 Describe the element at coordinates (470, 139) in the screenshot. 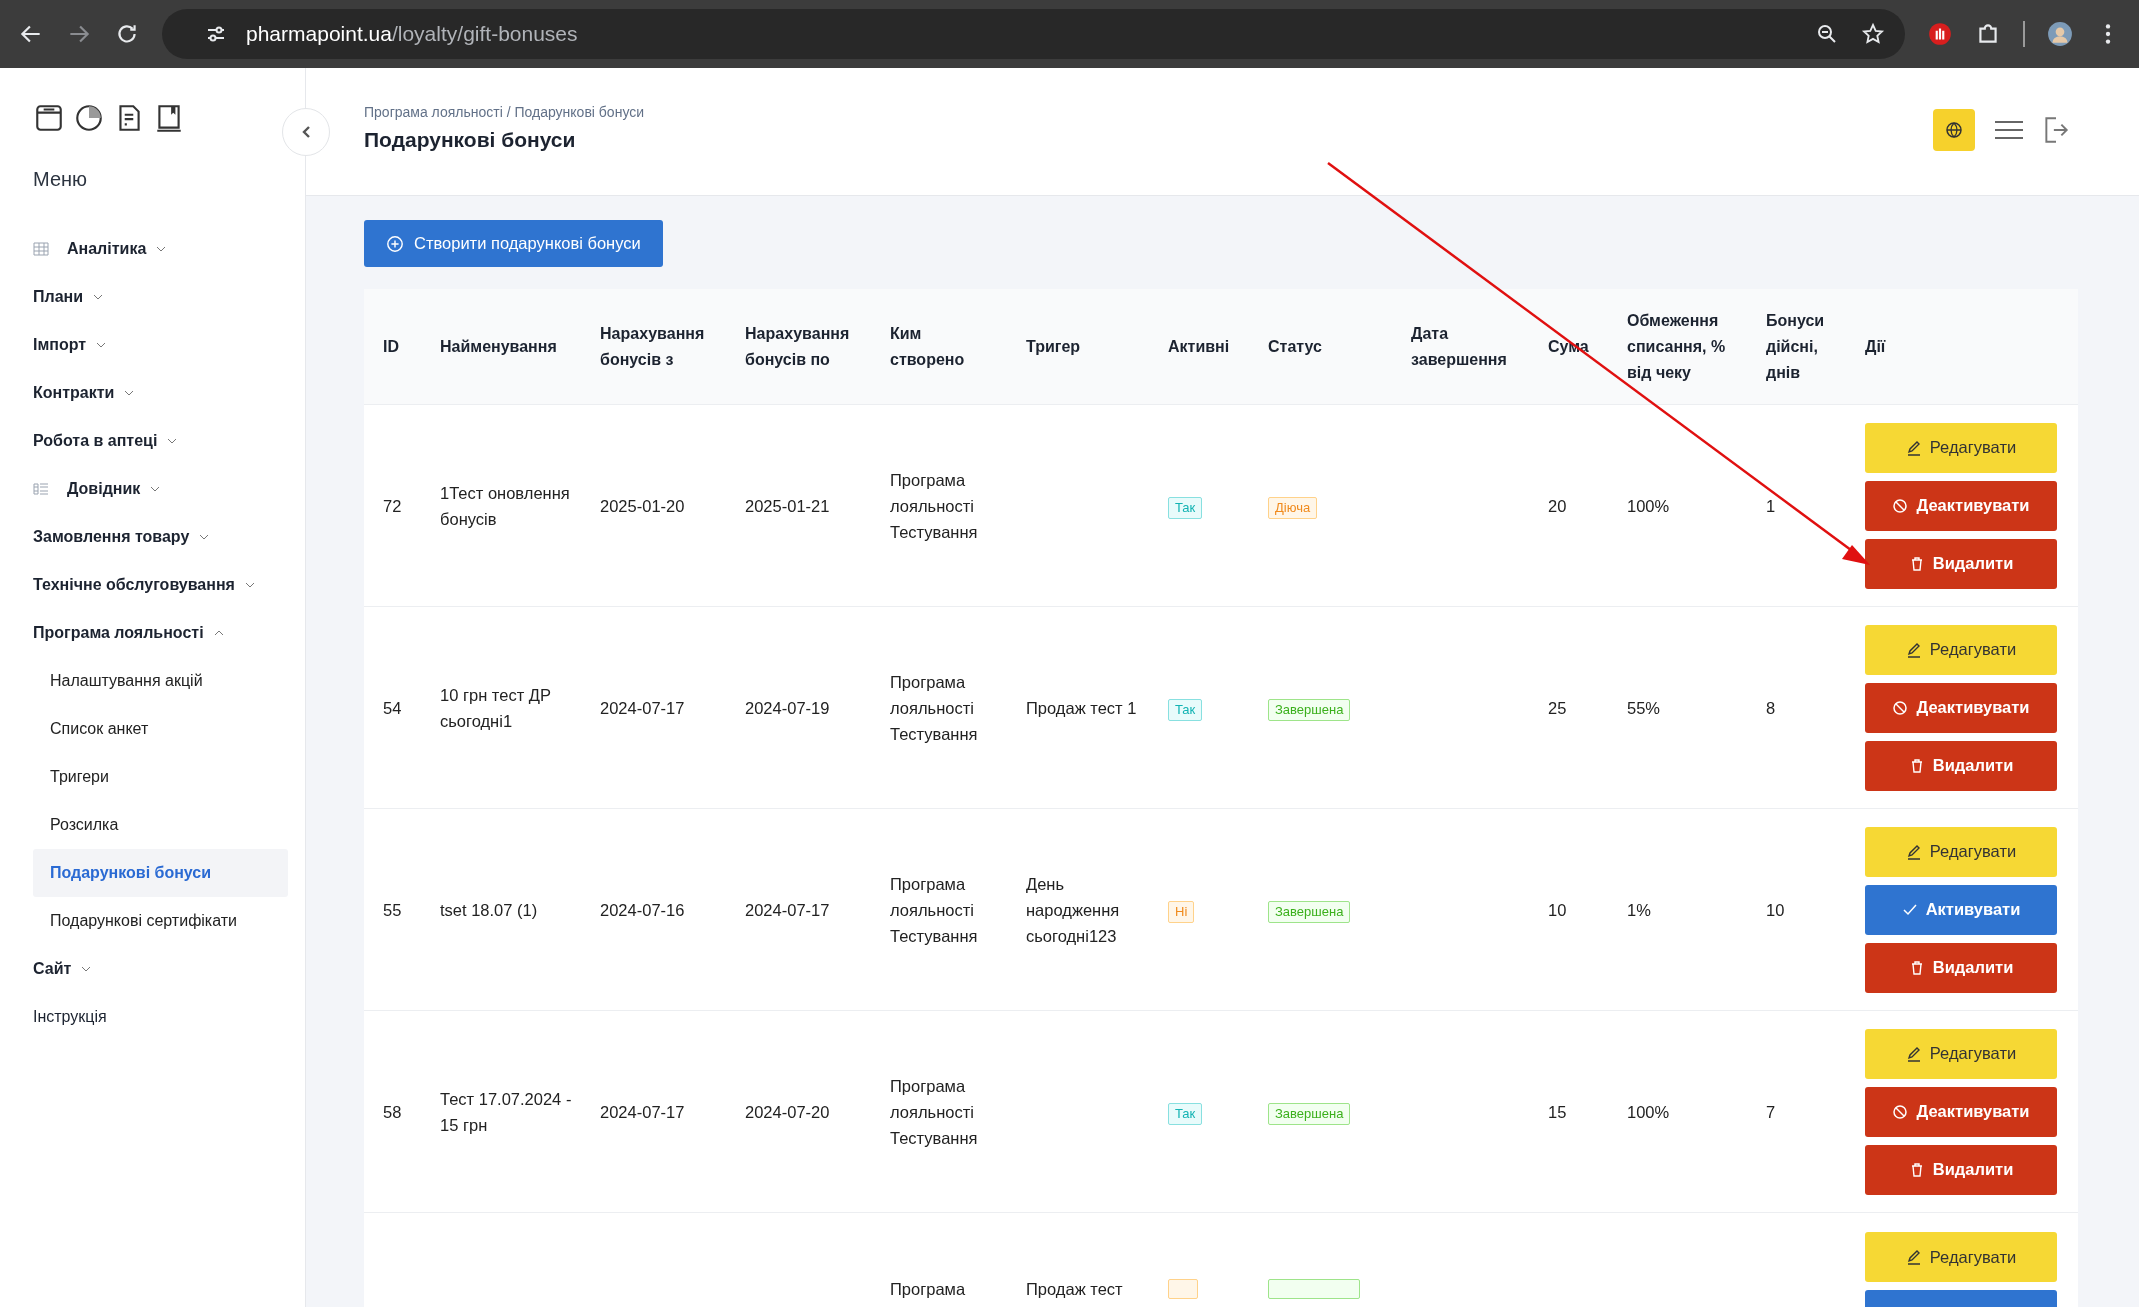

I see `page-title: Подарункові бонуси` at that location.